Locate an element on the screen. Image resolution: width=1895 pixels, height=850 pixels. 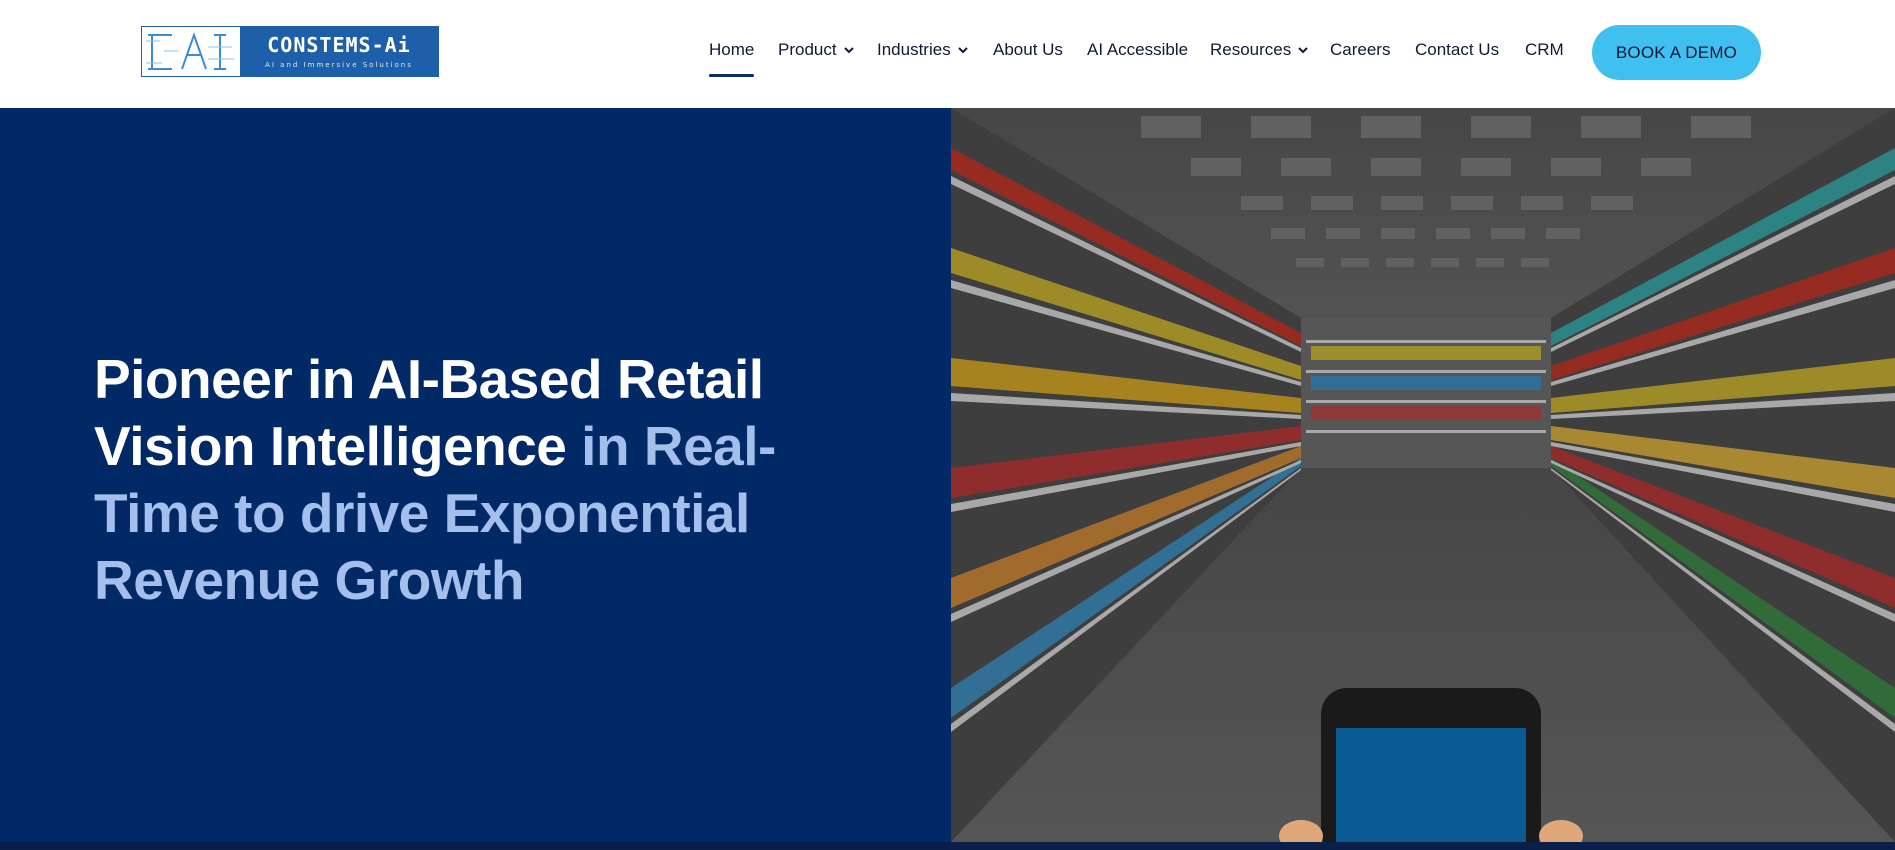
logo-text: CONSTEMS-Ai AI and Immersive Solutions is located at coordinates (339, 51).